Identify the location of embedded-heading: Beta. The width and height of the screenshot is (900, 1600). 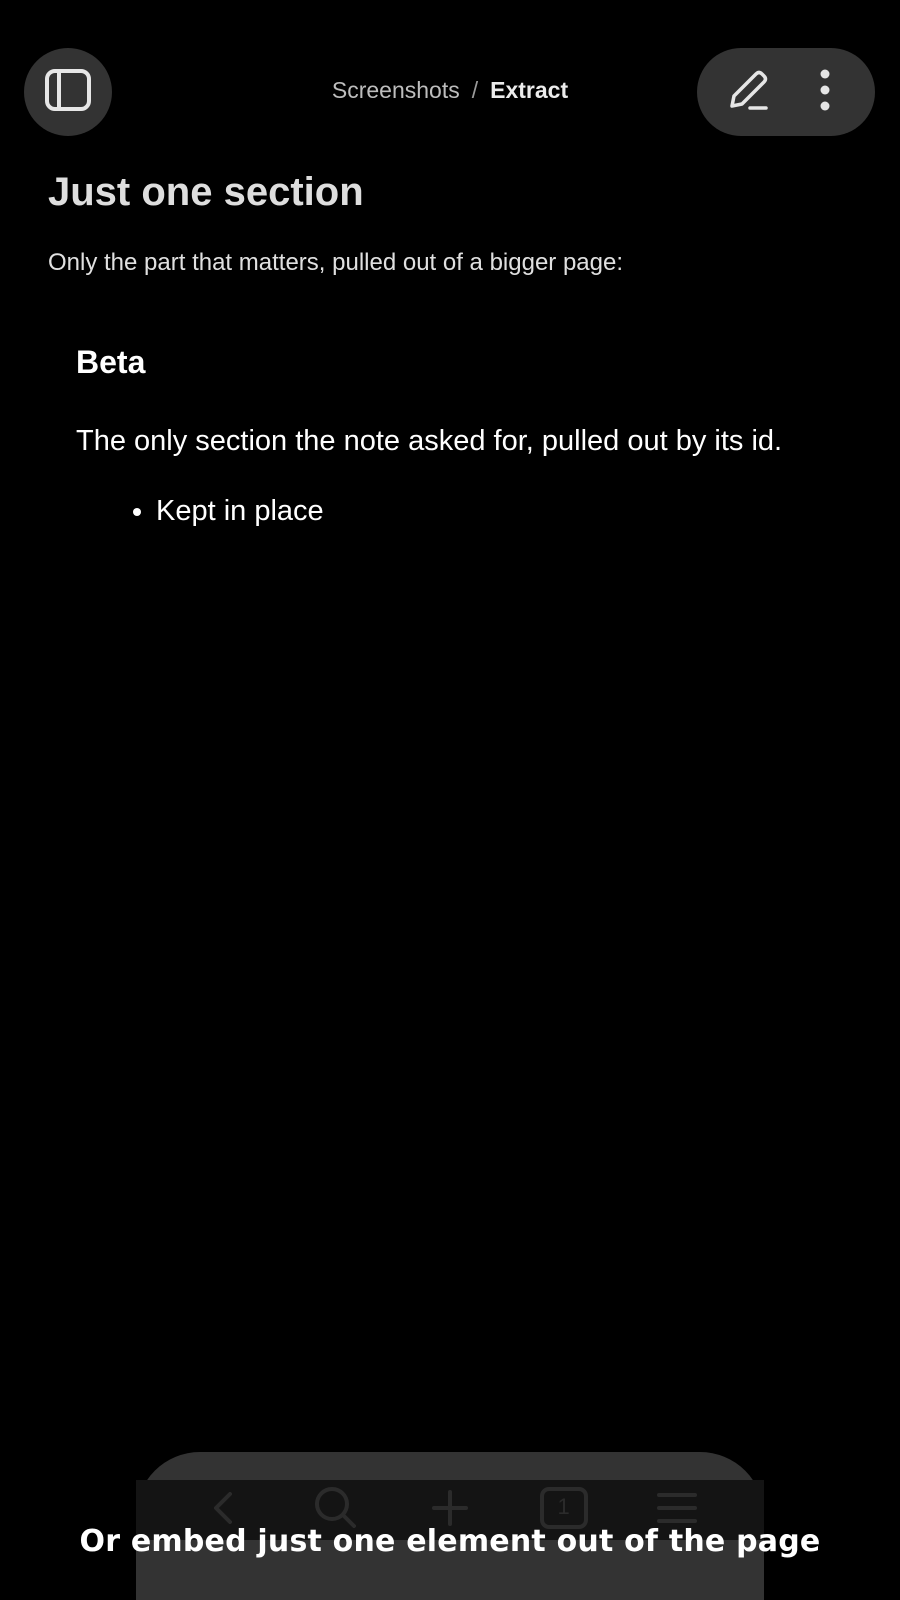
(111, 362).